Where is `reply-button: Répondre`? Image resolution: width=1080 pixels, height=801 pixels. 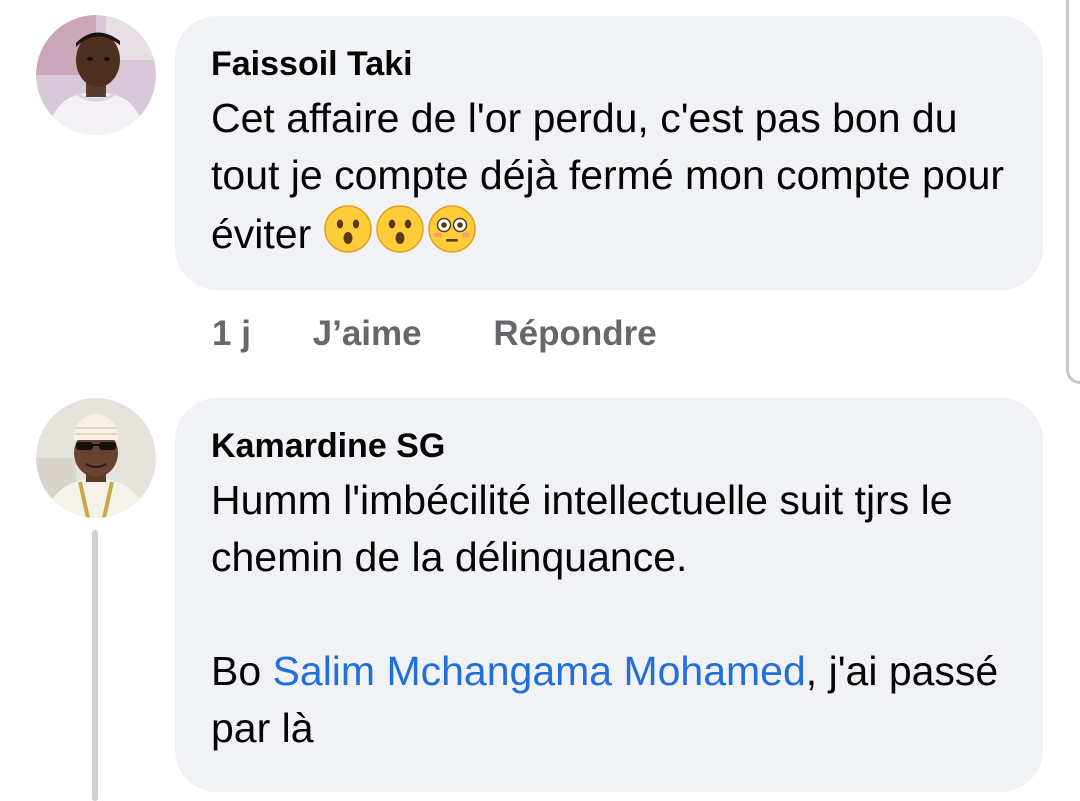
reply-button: Répondre is located at coordinates (574, 334).